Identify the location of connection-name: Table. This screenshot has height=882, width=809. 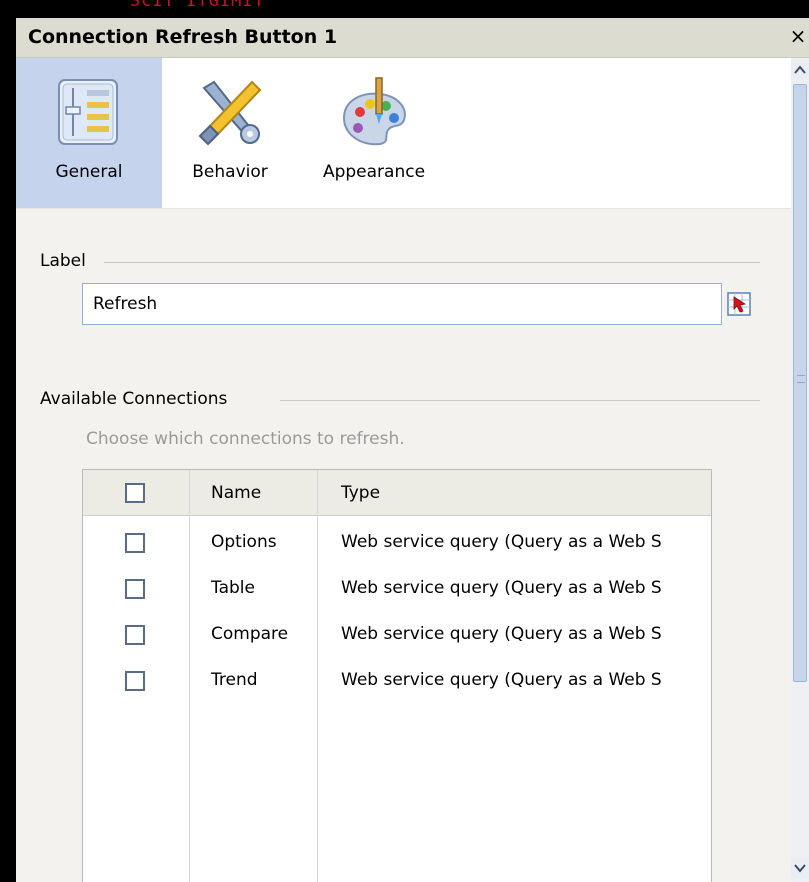
(233, 588).